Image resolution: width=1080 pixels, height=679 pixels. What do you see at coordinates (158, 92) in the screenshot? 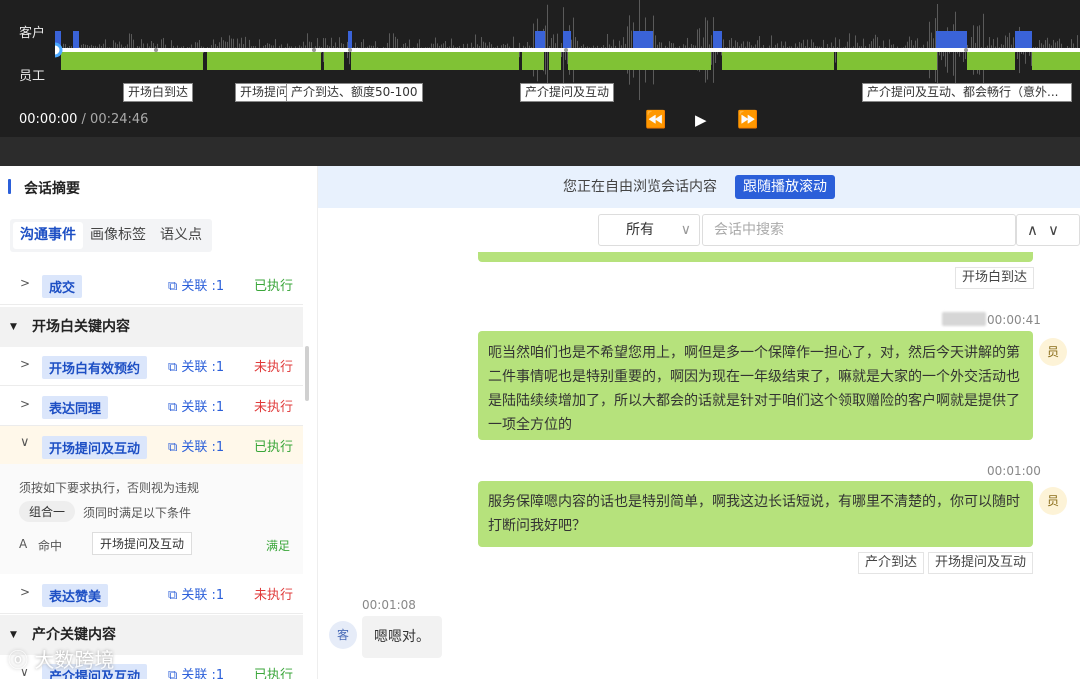
I see `segment-label: 开场白到达` at bounding box center [158, 92].